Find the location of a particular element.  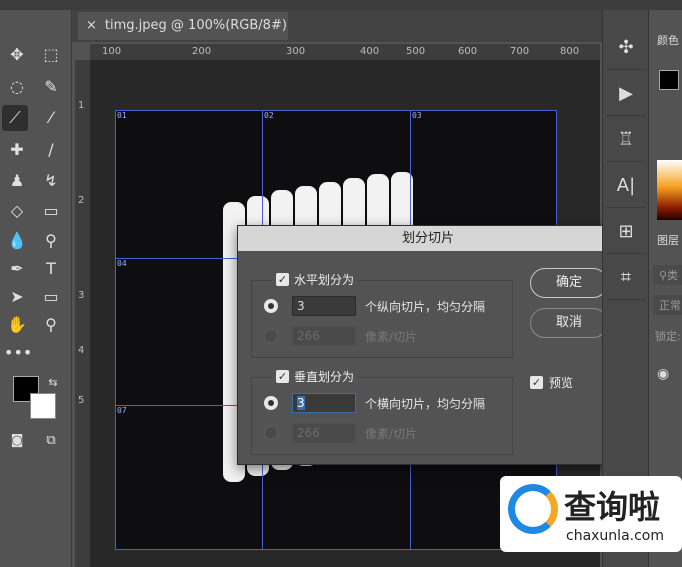

stamp-tool-icon: ♟ is located at coordinates (17, 181).